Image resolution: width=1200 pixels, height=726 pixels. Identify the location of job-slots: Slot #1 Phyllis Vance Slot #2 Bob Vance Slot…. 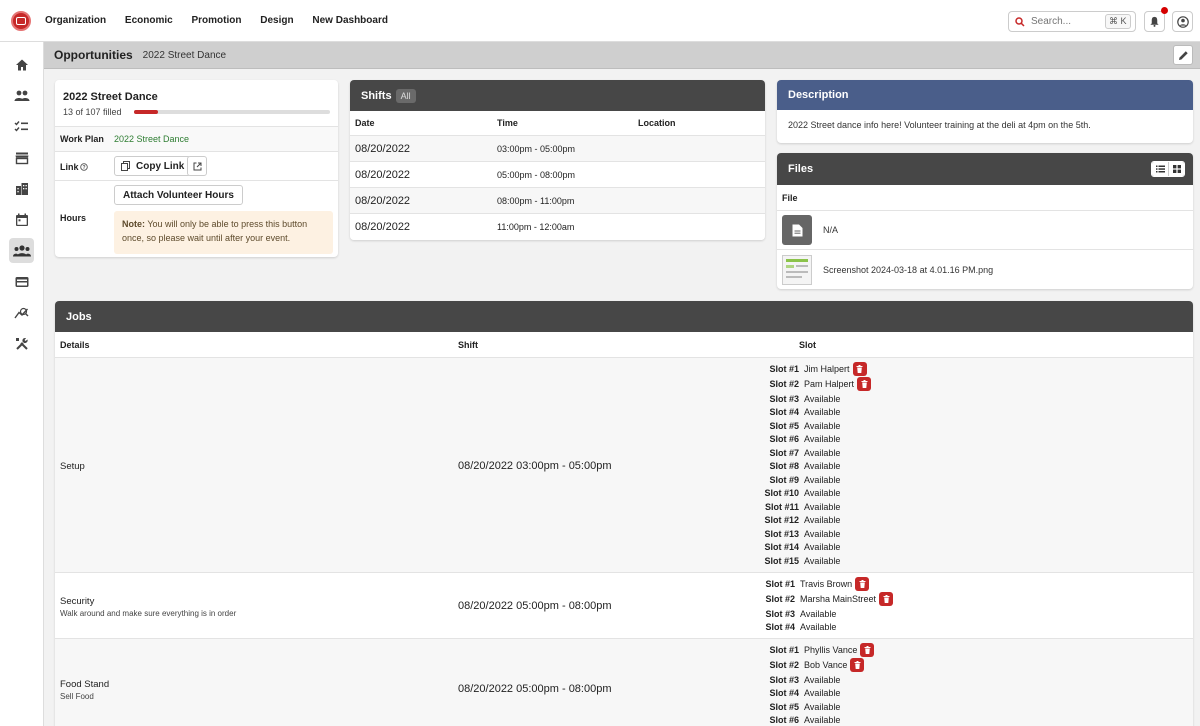
(819, 684).